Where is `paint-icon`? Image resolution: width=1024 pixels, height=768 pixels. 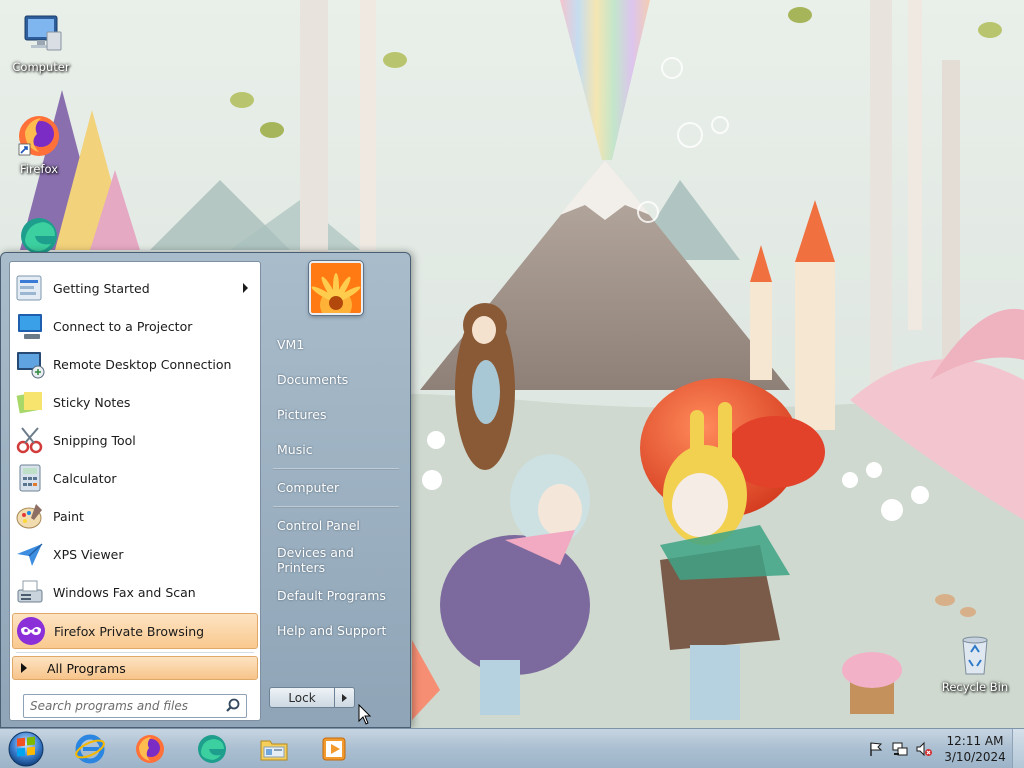 paint-icon is located at coordinates (30, 516).